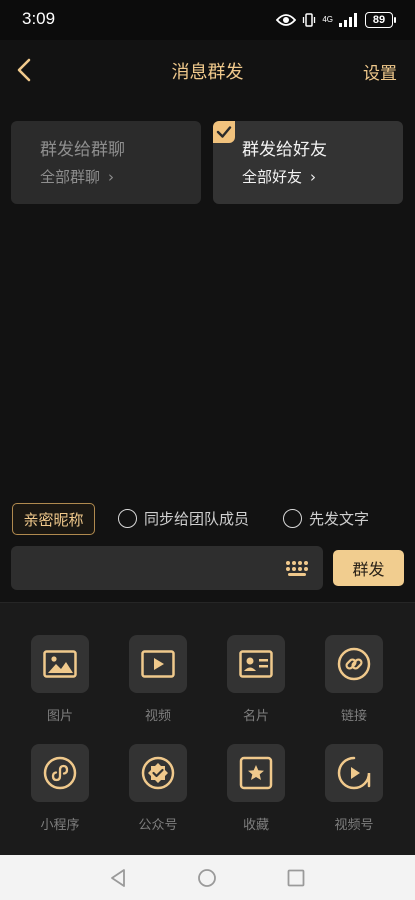 The height and width of the screenshot is (900, 415). What do you see at coordinates (339, 519) in the screenshot?
I see `send-text-first-label: 先发文字` at bounding box center [339, 519].